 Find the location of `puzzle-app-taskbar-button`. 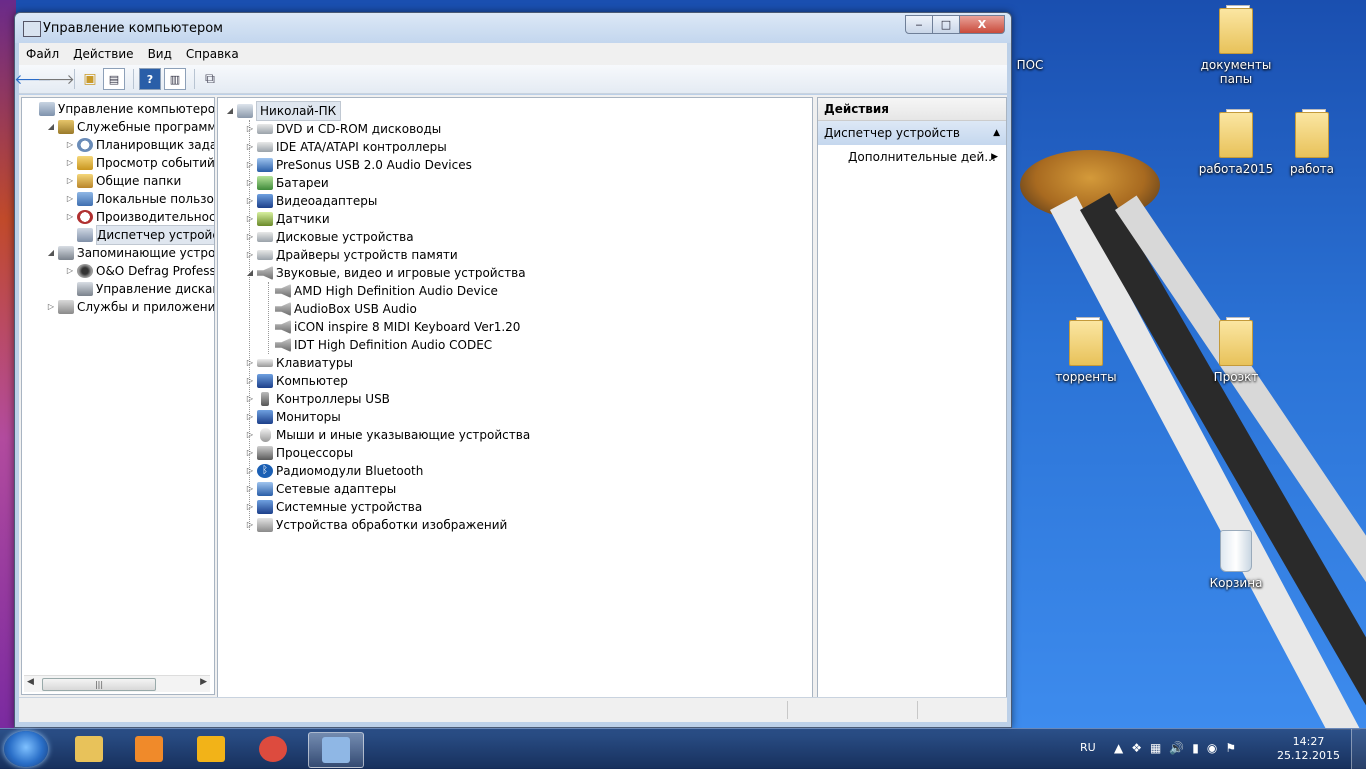

puzzle-app-taskbar-button is located at coordinates (211, 749).